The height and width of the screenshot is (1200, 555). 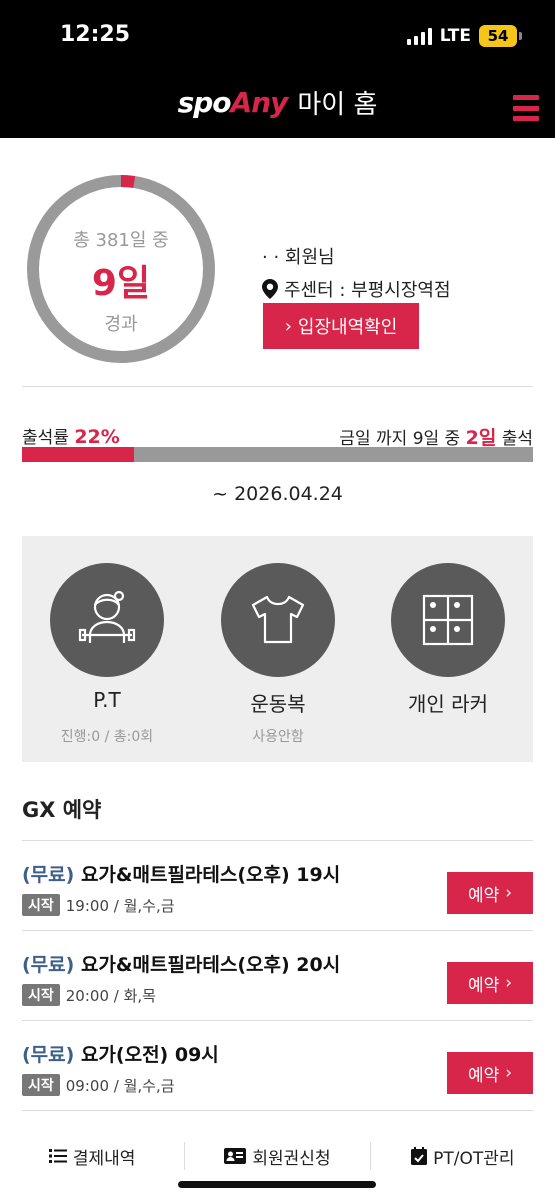 What do you see at coordinates (419, 36) in the screenshot?
I see `signal-icon` at bounding box center [419, 36].